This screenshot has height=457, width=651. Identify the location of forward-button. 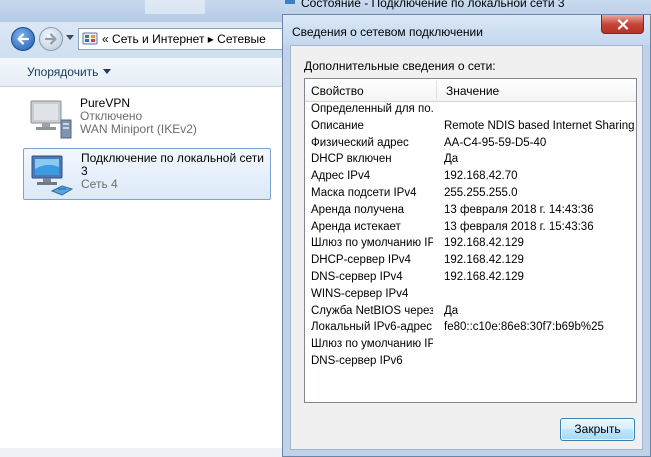
(51, 39).